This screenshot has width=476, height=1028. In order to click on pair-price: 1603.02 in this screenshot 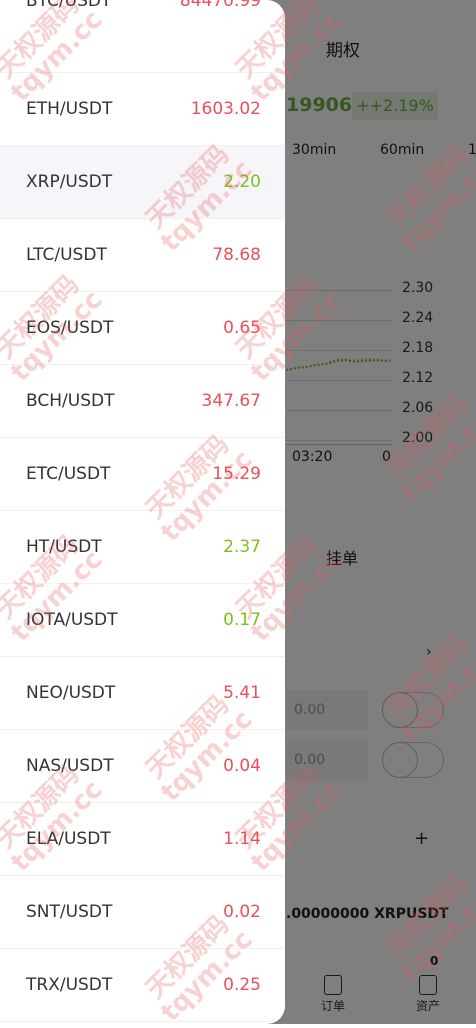, I will do `click(225, 109)`.